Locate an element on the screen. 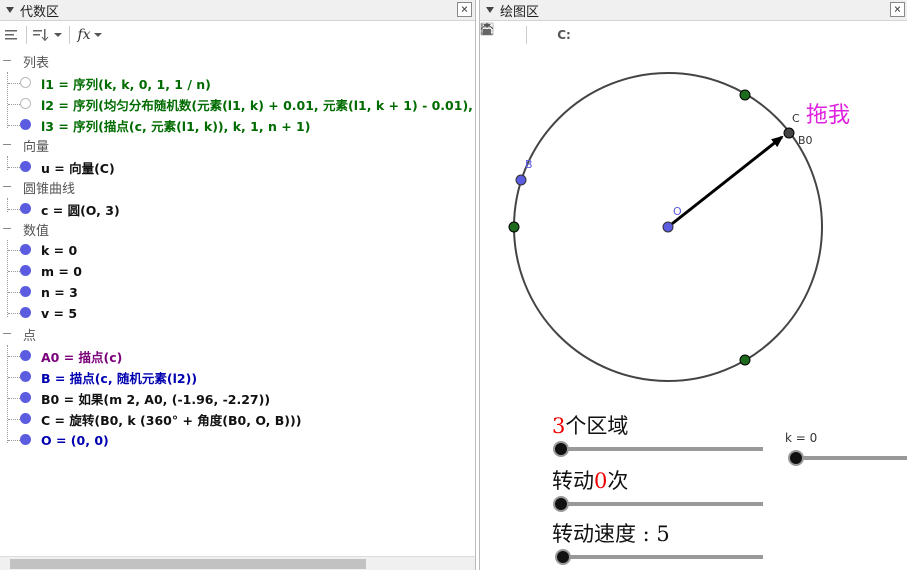  list-item-k: k = 0 is located at coordinates (237, 250).